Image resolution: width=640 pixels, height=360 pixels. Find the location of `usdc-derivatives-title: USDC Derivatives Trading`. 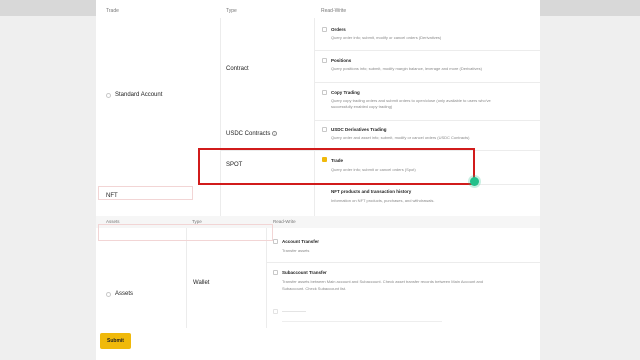

usdc-derivatives-title: USDC Derivatives Trading is located at coordinates (359, 129).